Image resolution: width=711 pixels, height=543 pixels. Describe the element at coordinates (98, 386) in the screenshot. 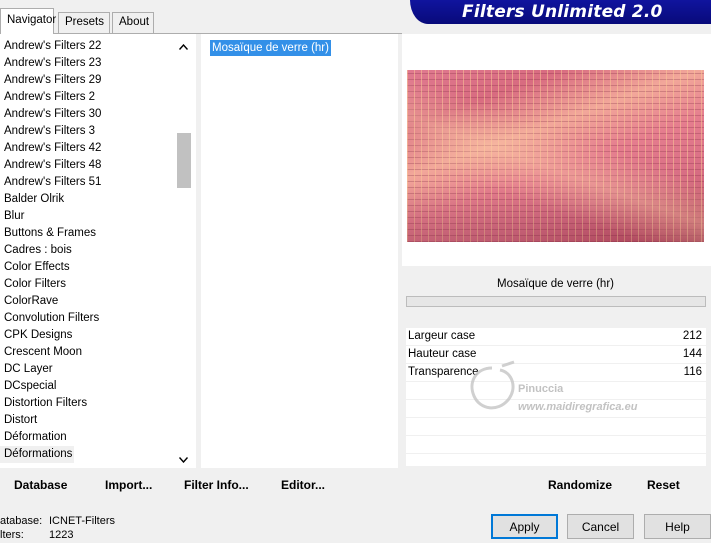

I see `category-item: DCspecial` at that location.